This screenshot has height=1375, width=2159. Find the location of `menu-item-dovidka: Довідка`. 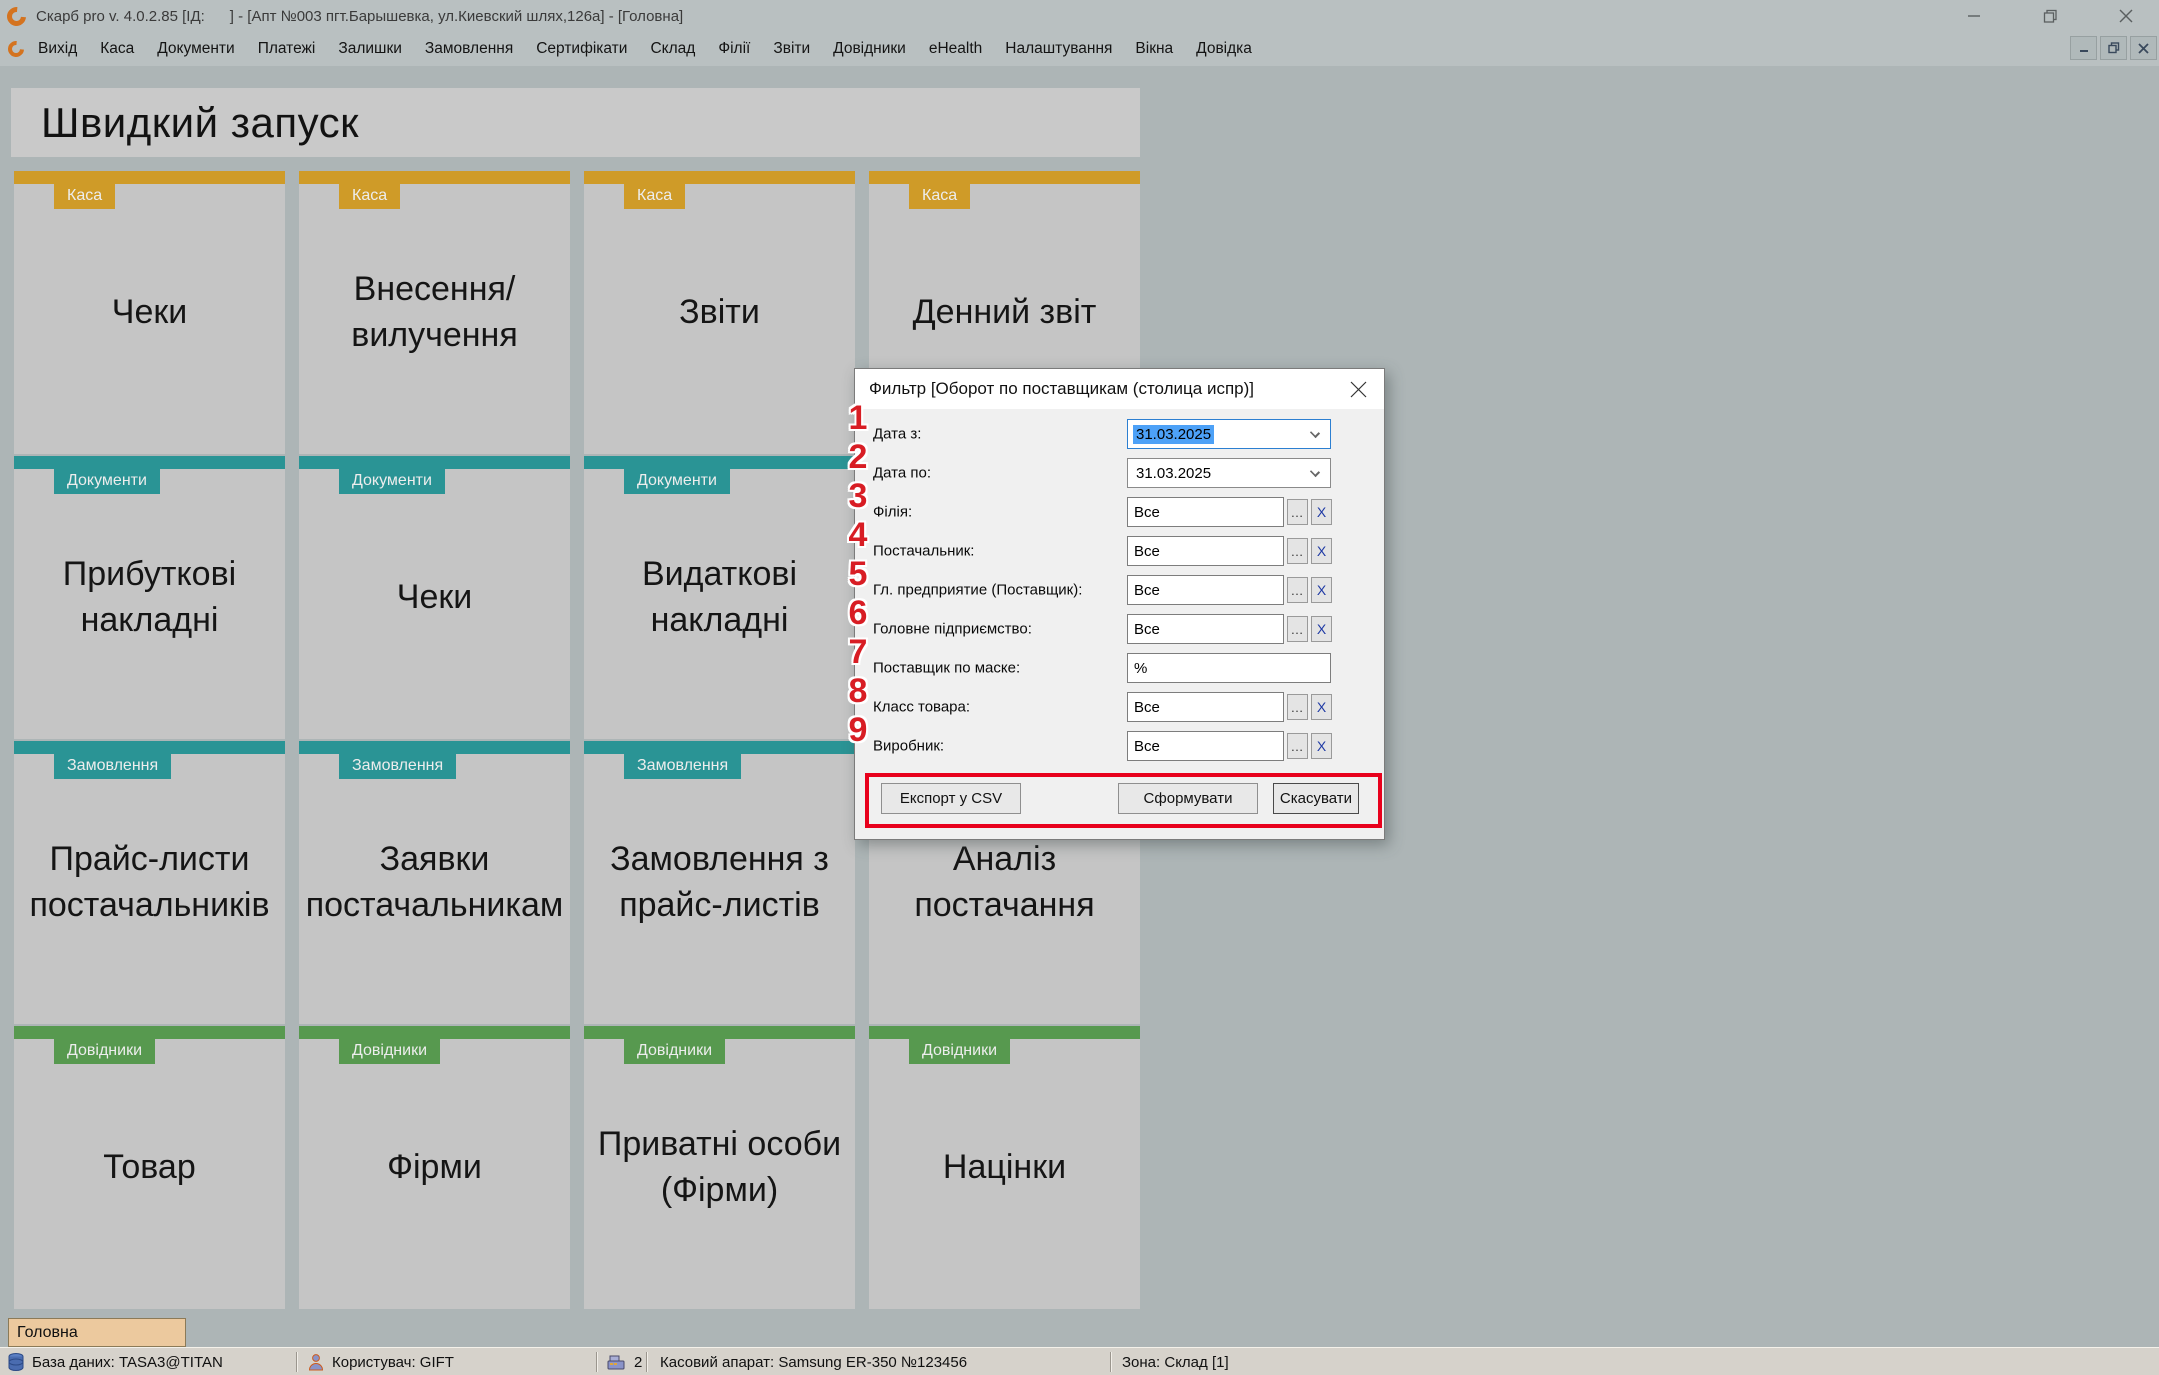

menu-item-dovidka: Довідка is located at coordinates (1224, 49).